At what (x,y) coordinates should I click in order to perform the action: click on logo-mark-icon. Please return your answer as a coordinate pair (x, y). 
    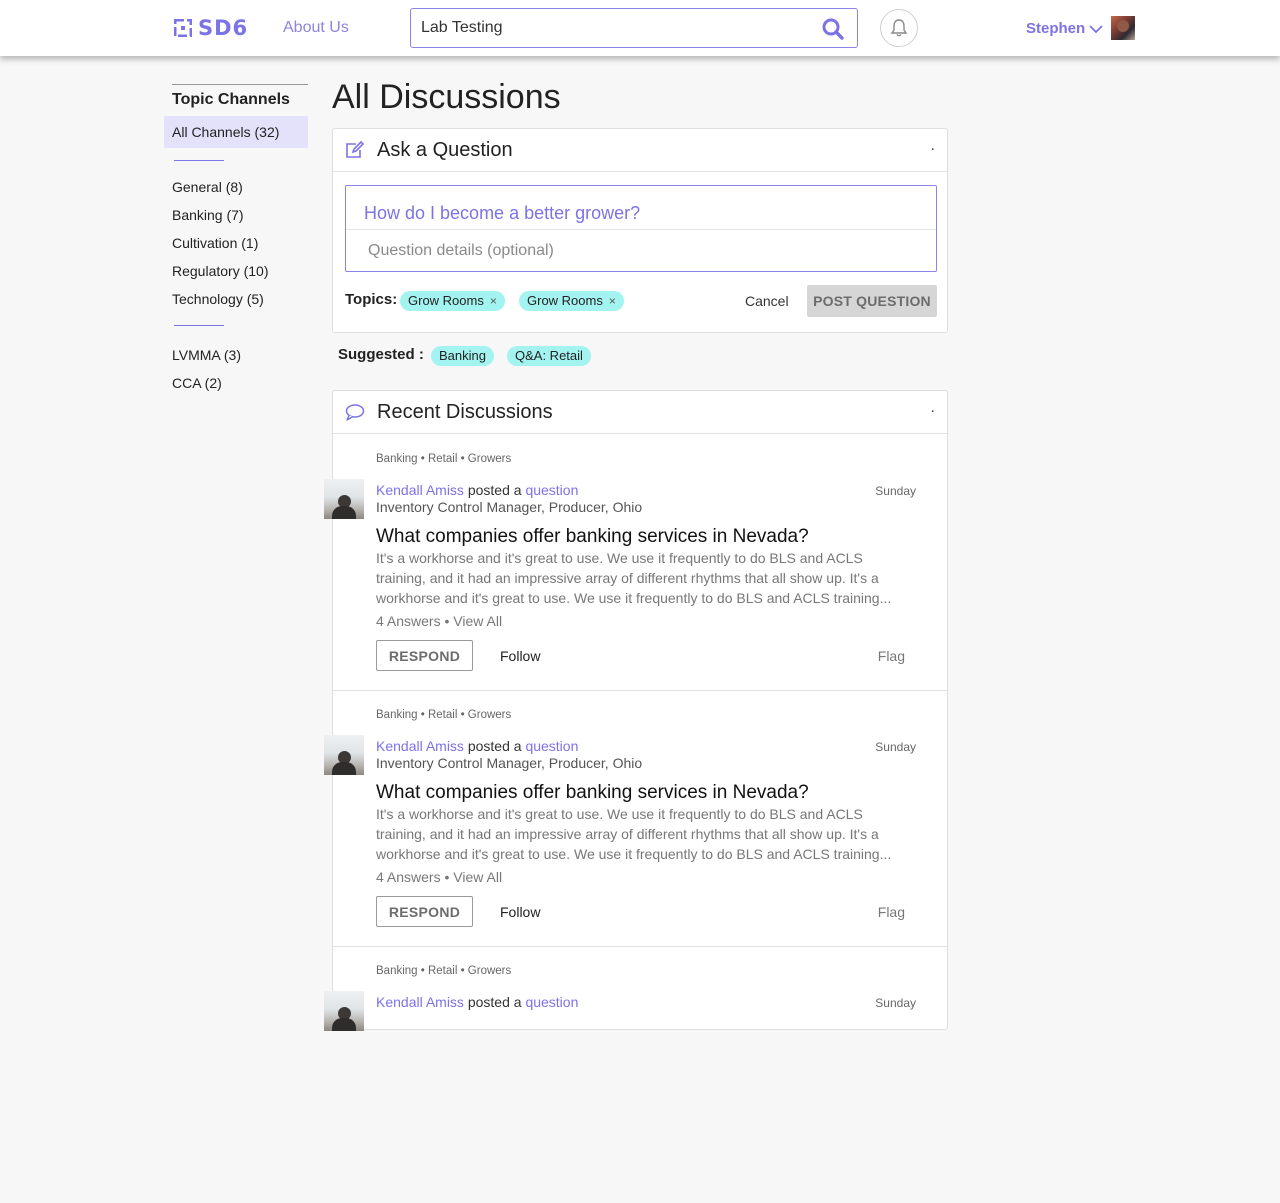
    Looking at the image, I should click on (183, 28).